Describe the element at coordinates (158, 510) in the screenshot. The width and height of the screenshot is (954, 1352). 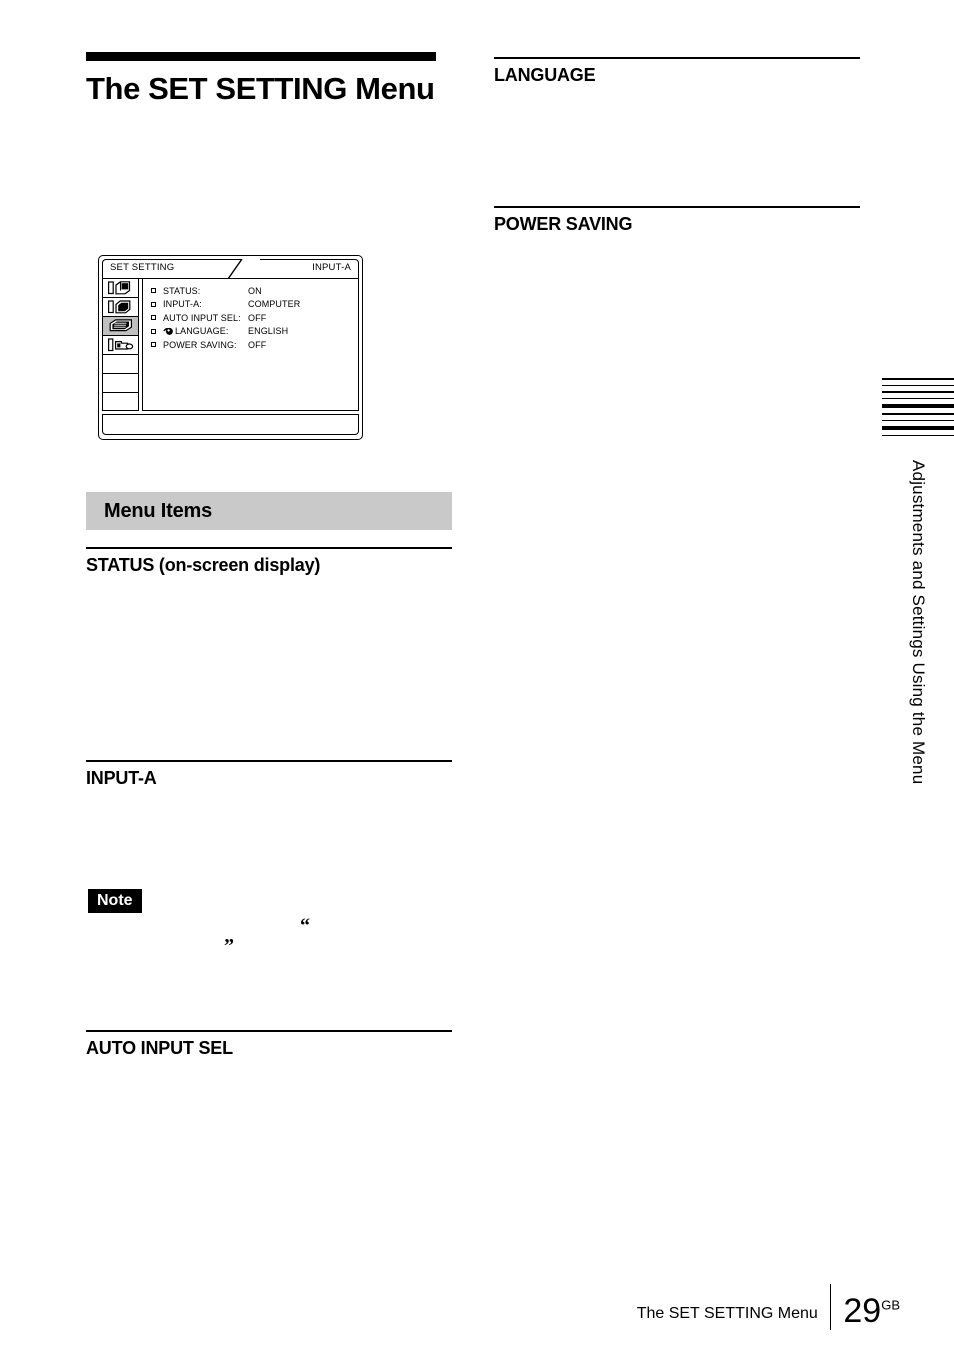
I see `section-band-label: Menu Items` at that location.